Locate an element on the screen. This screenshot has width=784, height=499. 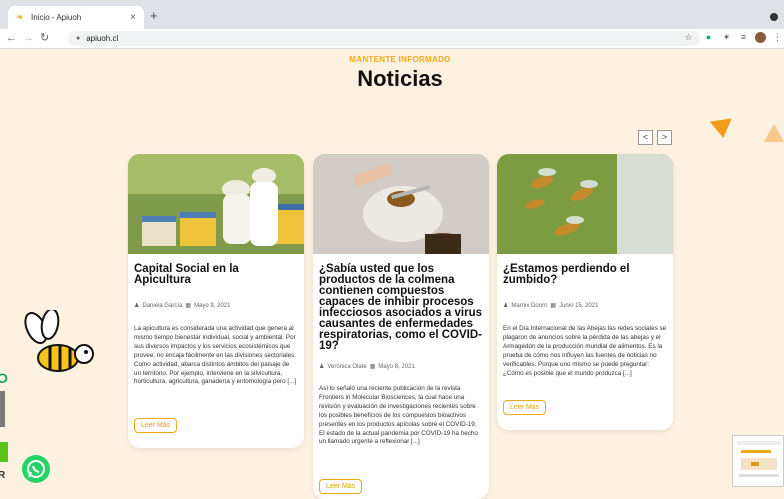
card-author: Daniela García is located at coordinates (162, 306).